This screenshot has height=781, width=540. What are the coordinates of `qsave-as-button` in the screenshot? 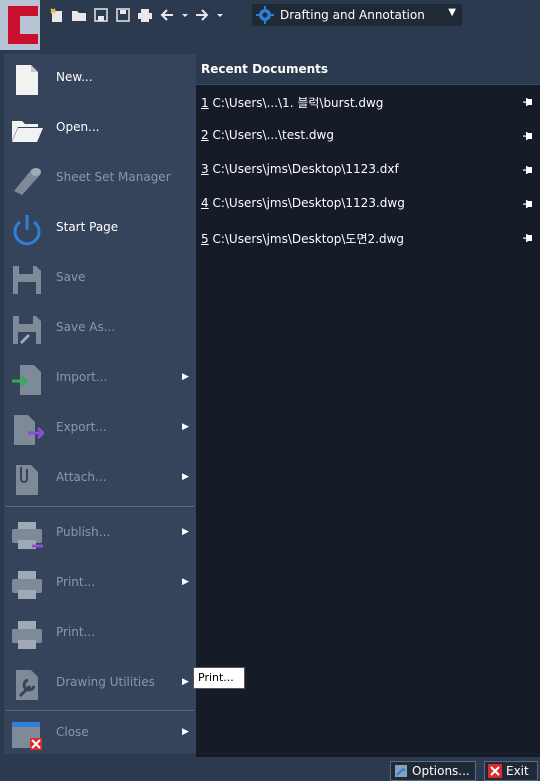 It's located at (123, 15).